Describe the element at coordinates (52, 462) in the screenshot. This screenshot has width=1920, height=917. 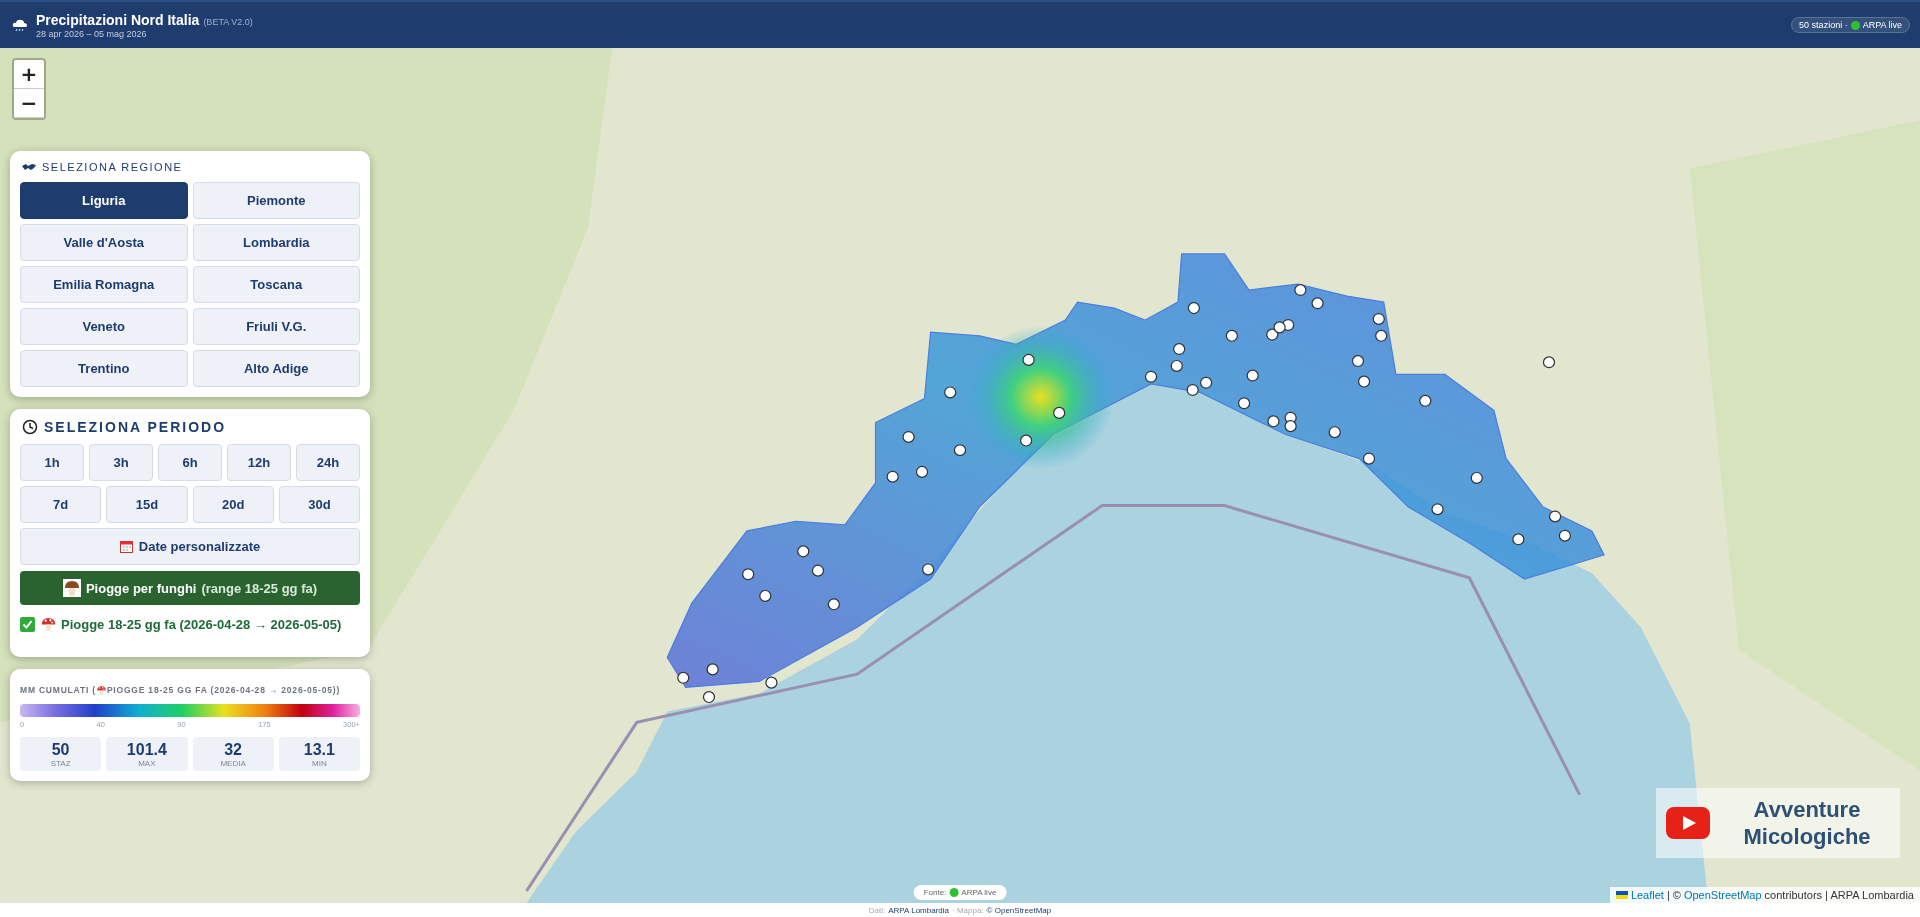
I see `period-button: 1h` at that location.